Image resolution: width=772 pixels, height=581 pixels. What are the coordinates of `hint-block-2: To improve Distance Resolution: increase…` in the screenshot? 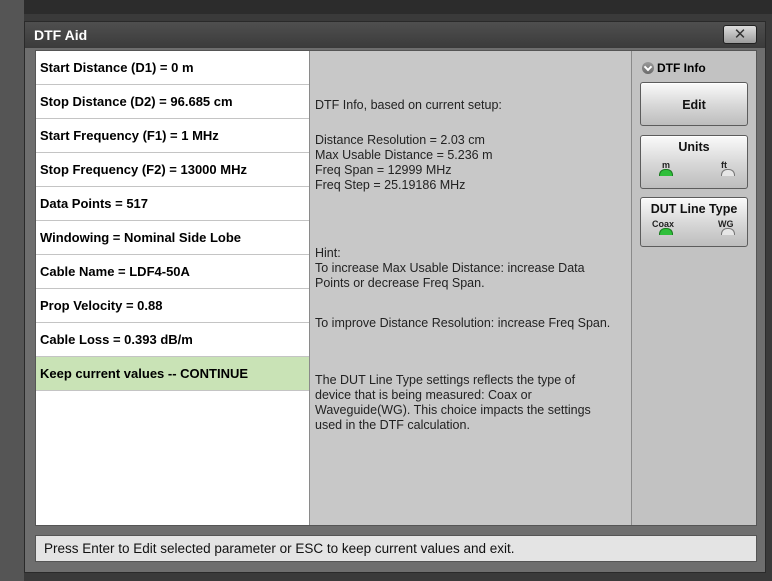 It's located at (467, 323).